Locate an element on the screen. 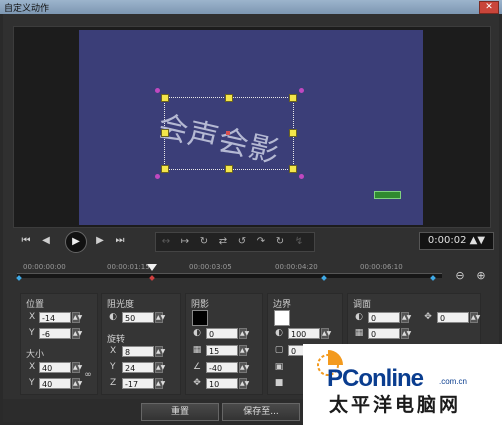 The height and width of the screenshot is (425, 502). mini-clip-indicator is located at coordinates (387, 195).